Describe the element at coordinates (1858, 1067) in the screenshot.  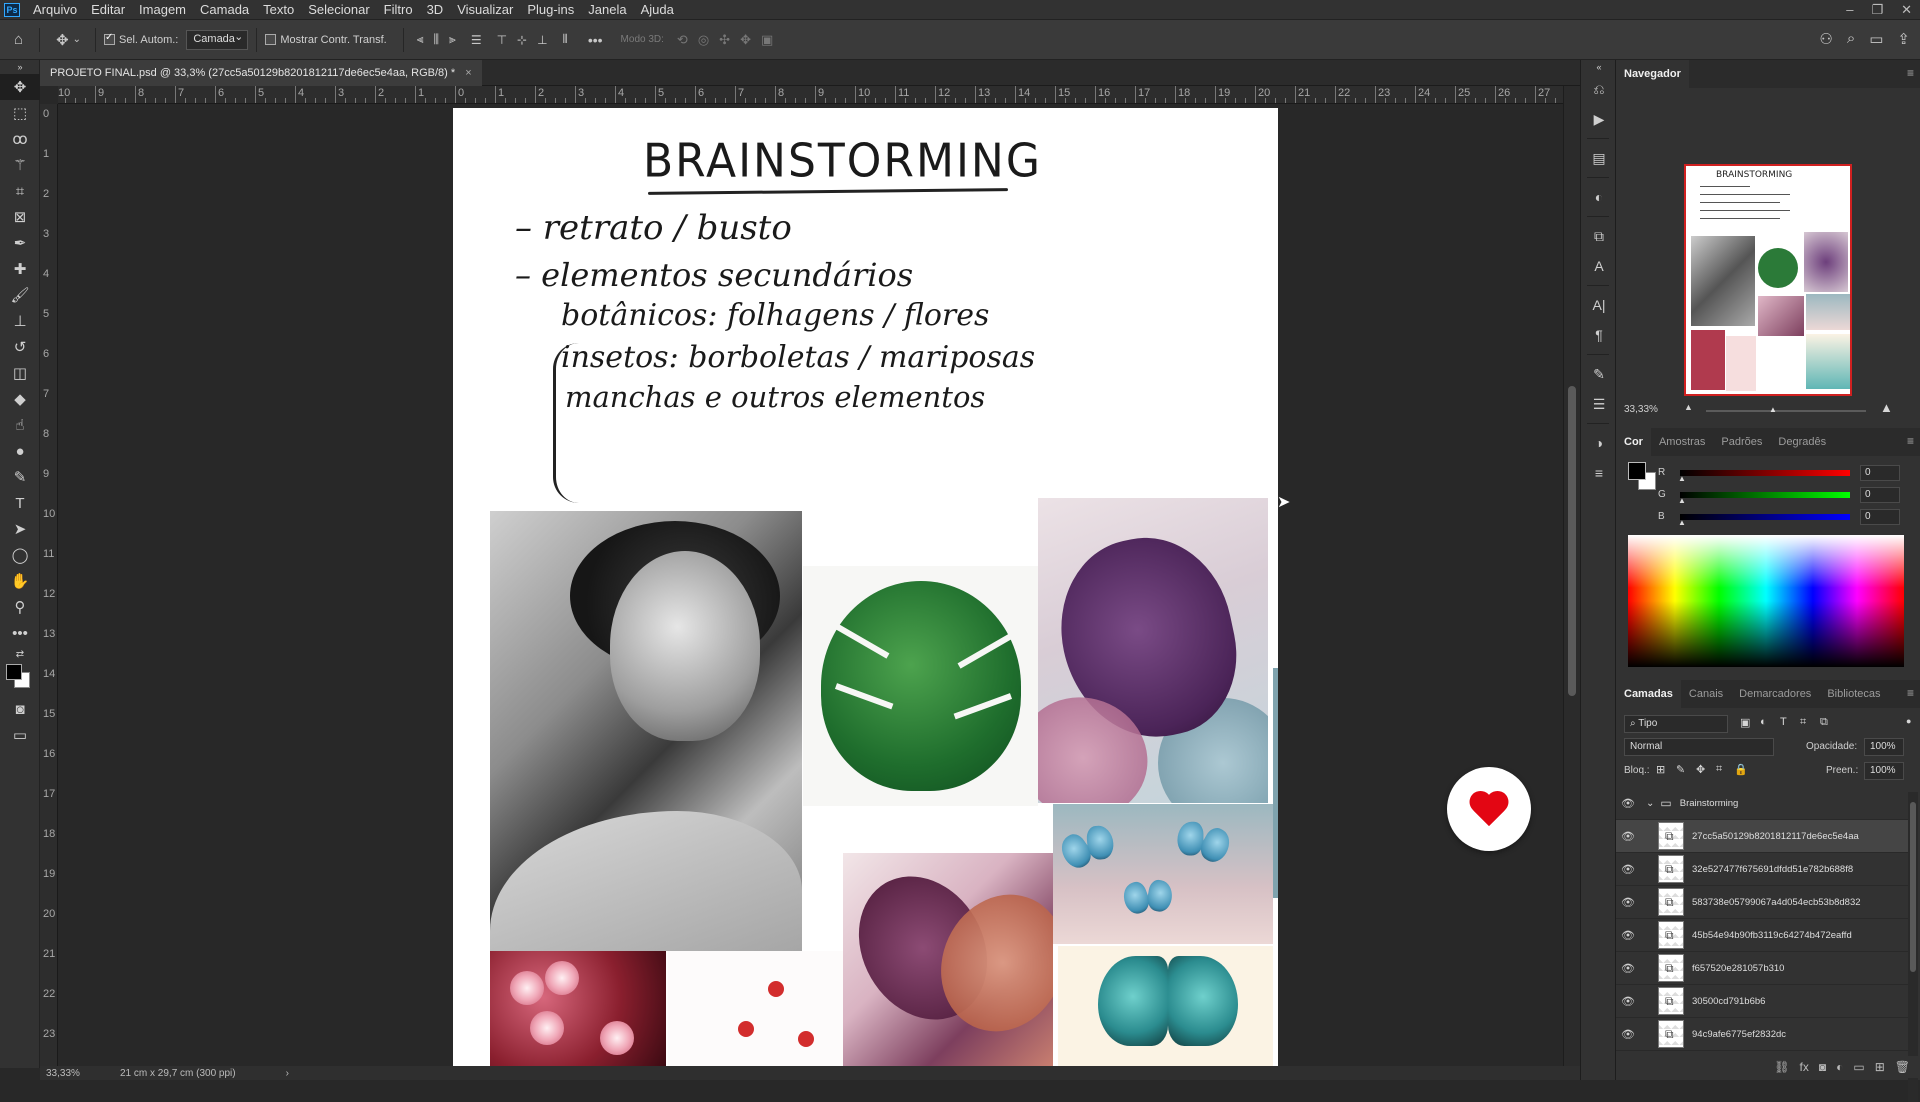
I see `new-group-icon: ▭` at that location.